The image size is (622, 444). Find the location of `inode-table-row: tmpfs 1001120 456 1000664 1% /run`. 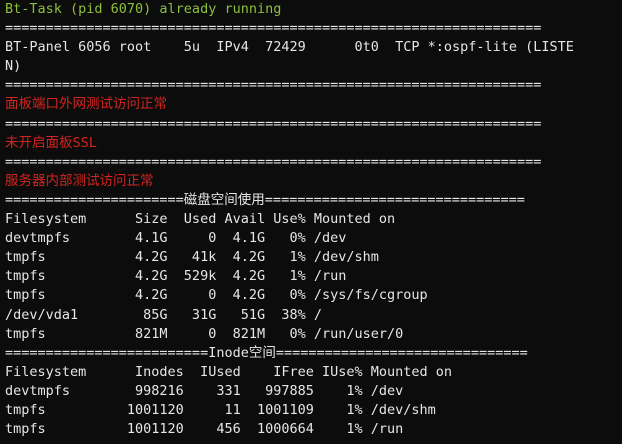

inode-table-row: tmpfs 1001120 456 1000664 1% /run is located at coordinates (204, 429).